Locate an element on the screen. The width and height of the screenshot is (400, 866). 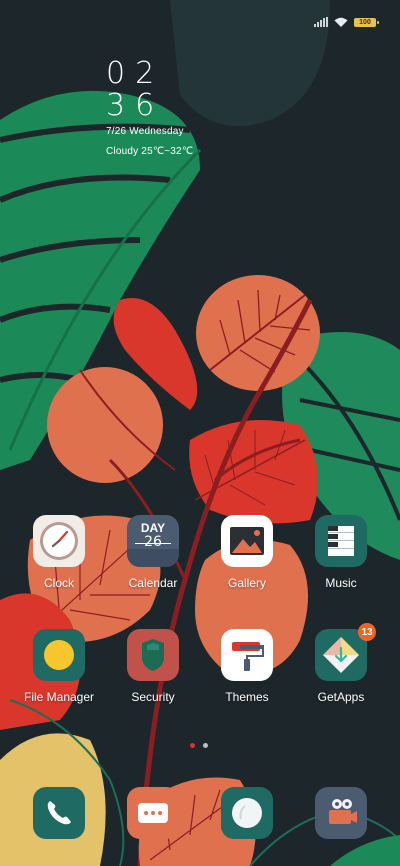
date-text: 7/26 Wednesday is located at coordinates (145, 131).